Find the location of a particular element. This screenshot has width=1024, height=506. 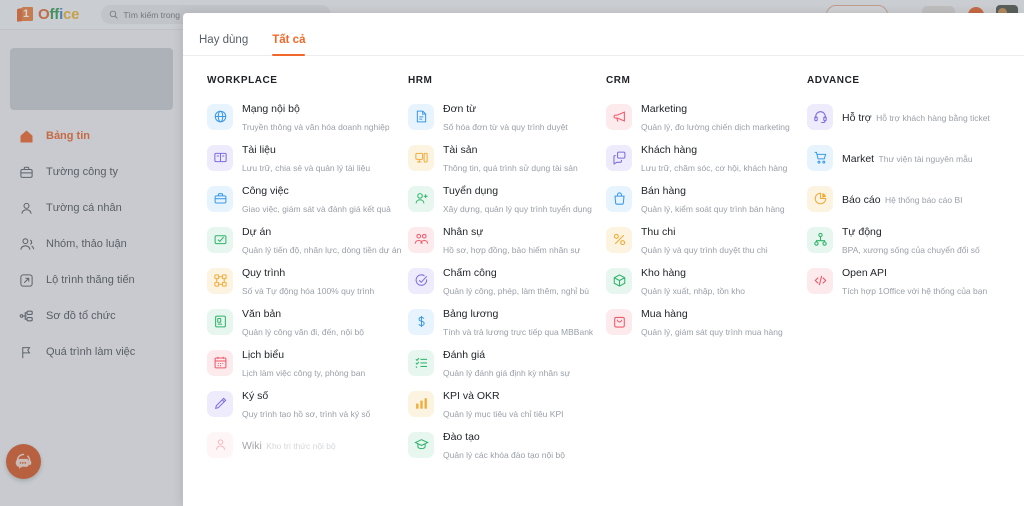

document-icon is located at coordinates (220, 321).